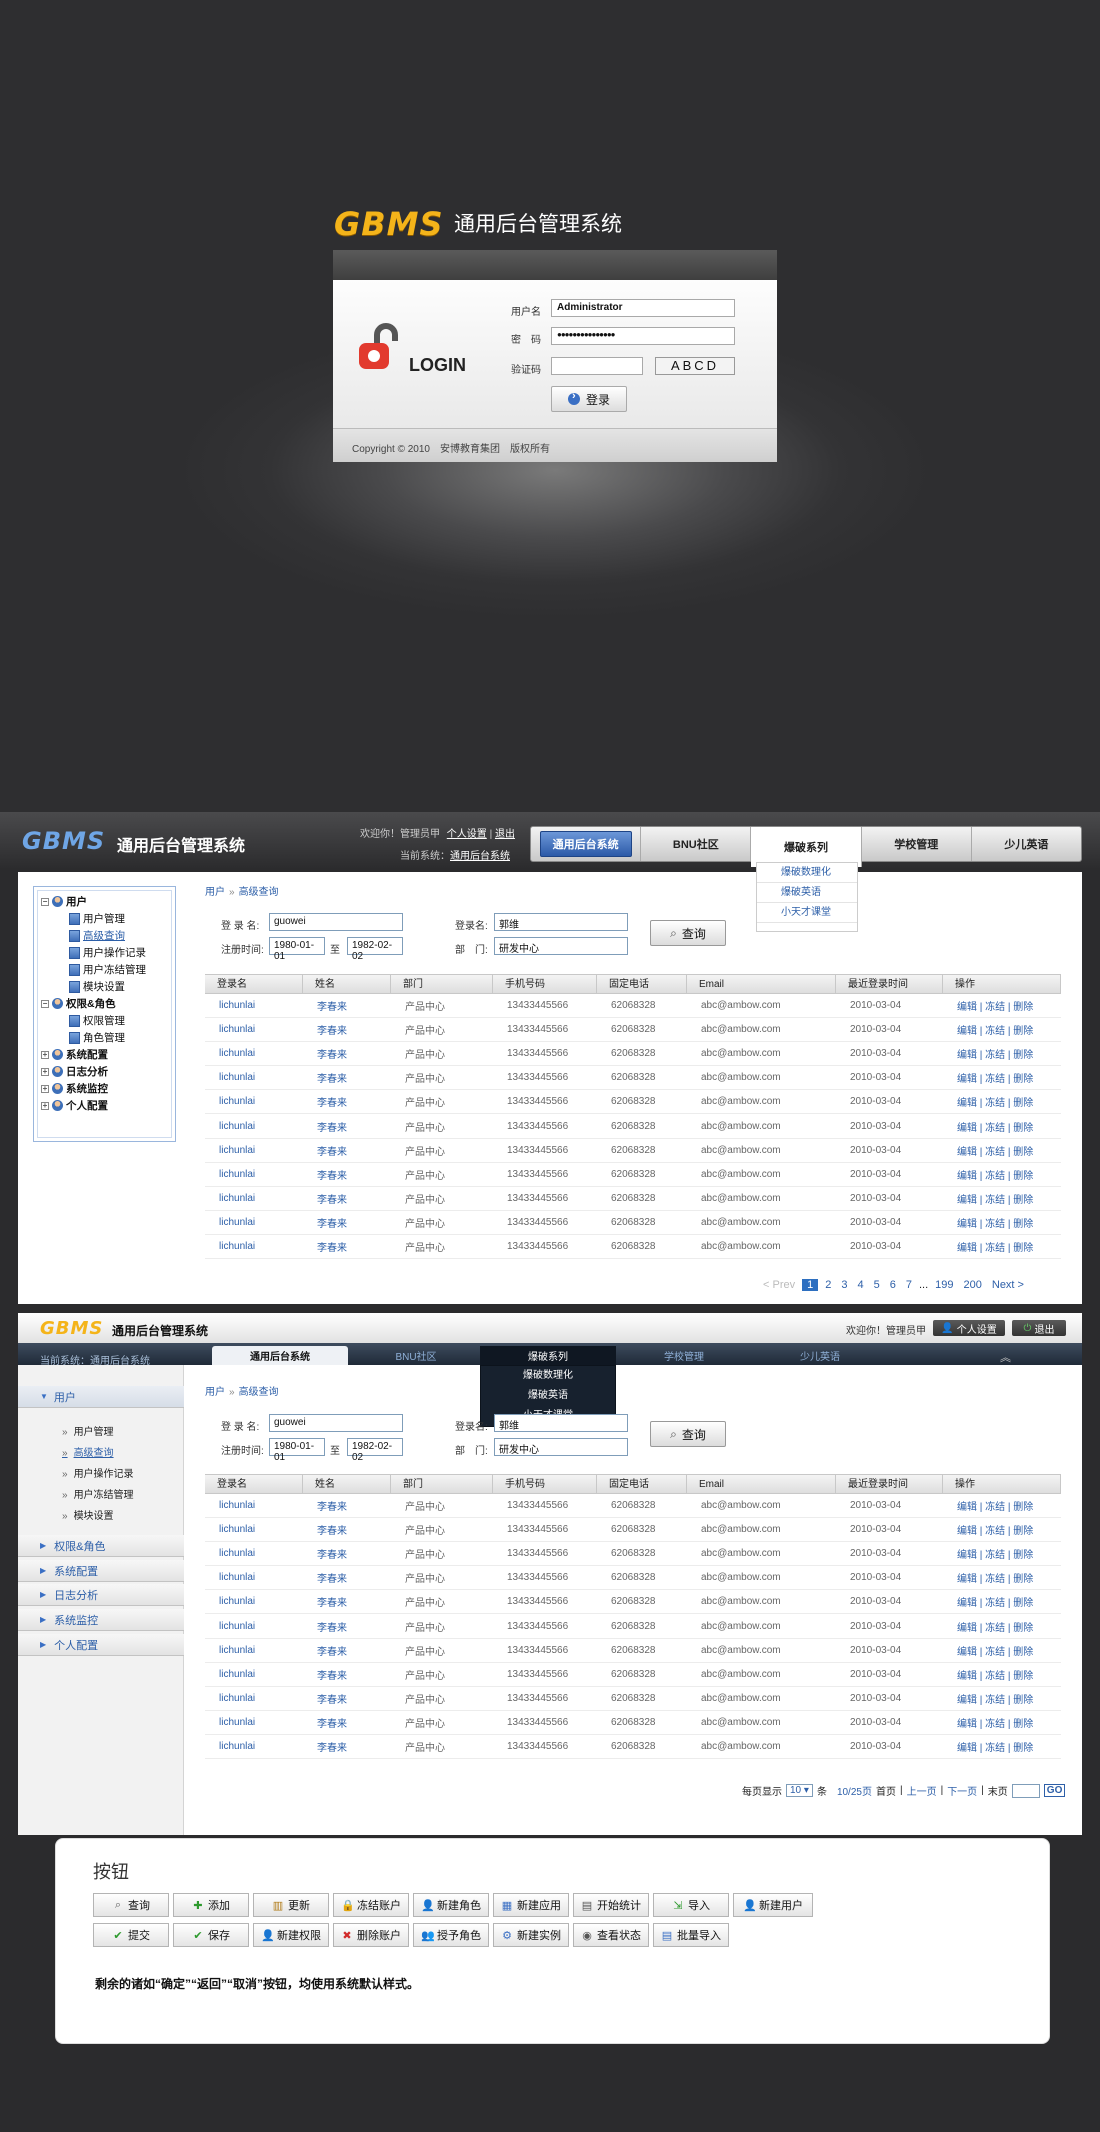 Image resolution: width=1100 pixels, height=2132 pixels. I want to click on logout-button: ⏻ 退出, so click(1039, 1328).